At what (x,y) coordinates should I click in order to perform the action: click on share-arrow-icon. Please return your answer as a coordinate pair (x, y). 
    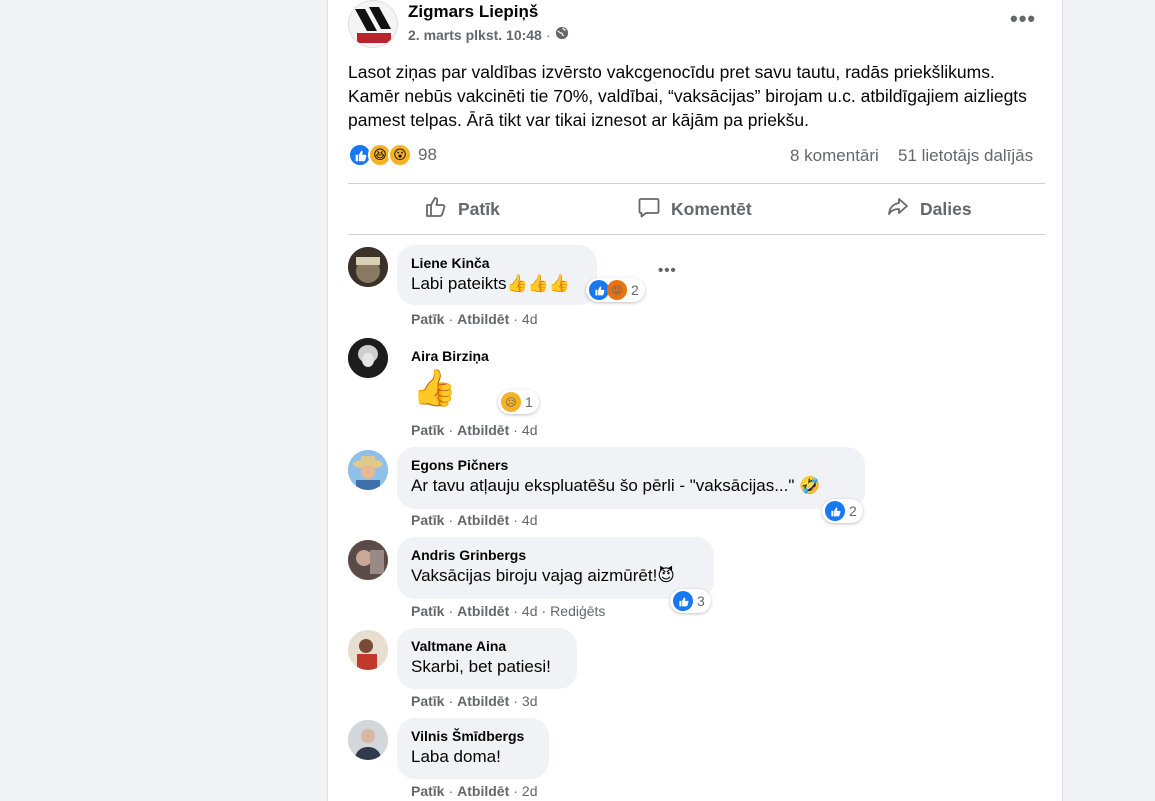
    Looking at the image, I should click on (898, 209).